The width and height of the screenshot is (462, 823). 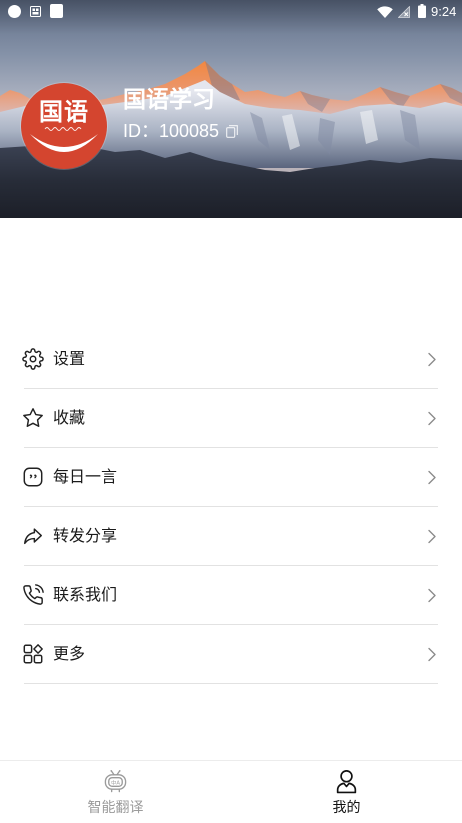 I want to click on avatar-logo: 国语, so click(x=64, y=126).